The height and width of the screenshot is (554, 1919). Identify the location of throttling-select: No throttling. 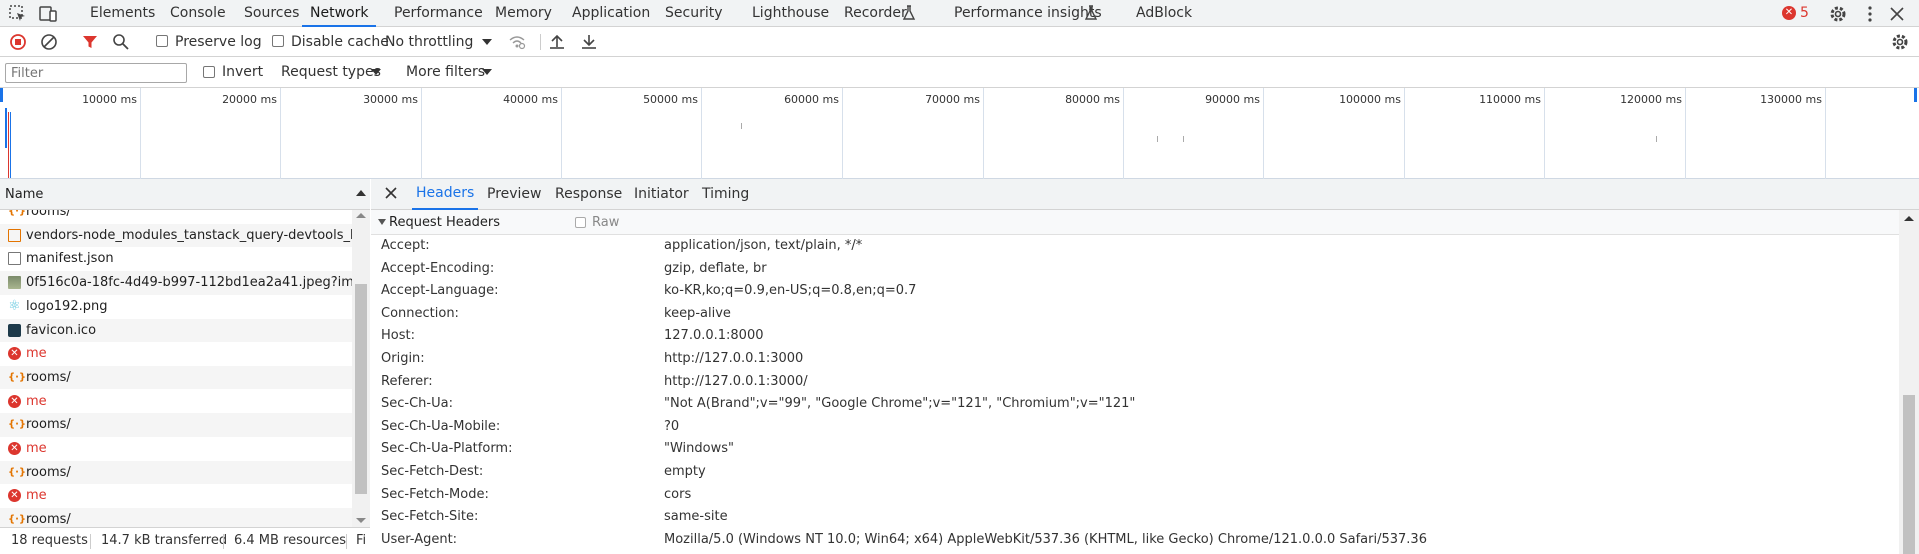
(429, 42).